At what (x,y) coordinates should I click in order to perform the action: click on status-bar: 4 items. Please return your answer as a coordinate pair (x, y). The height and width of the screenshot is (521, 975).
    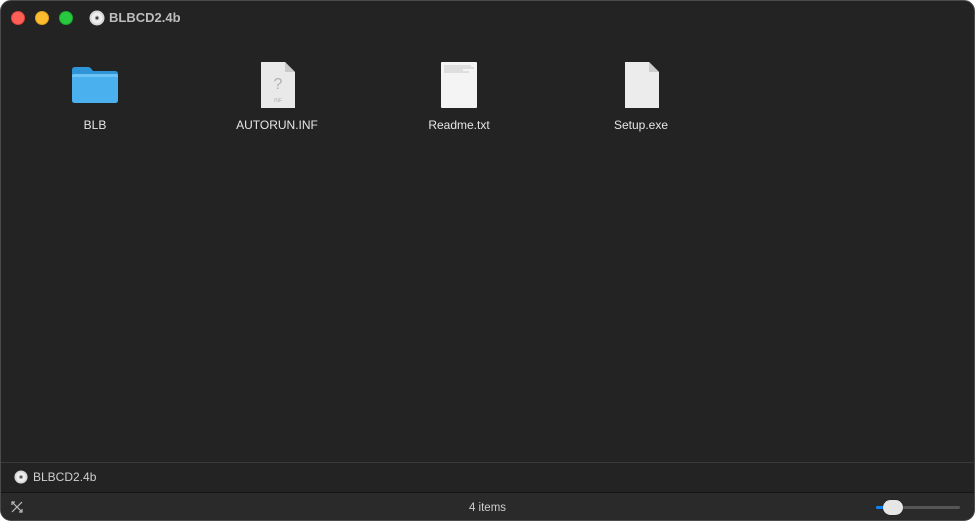
    Looking at the image, I should click on (487, 506).